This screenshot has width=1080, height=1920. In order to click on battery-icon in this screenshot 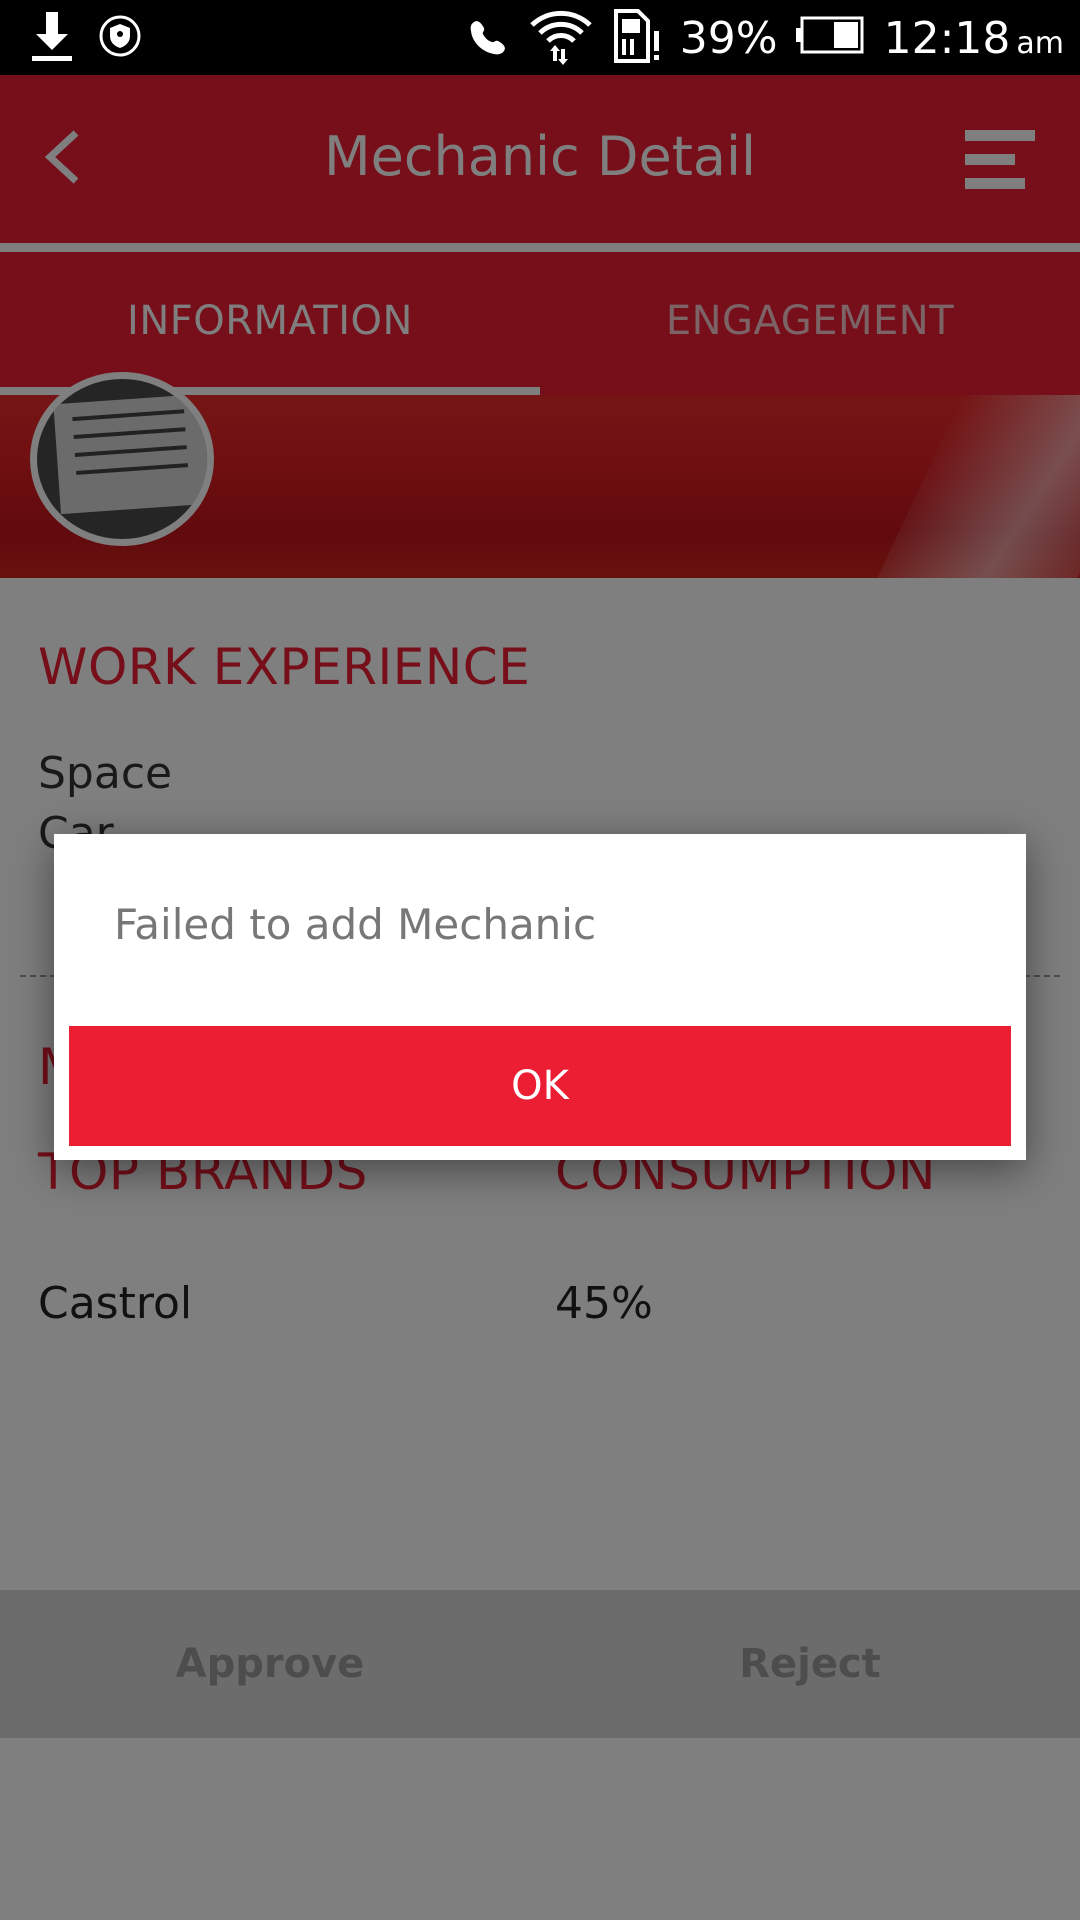, I will do `click(830, 38)`.